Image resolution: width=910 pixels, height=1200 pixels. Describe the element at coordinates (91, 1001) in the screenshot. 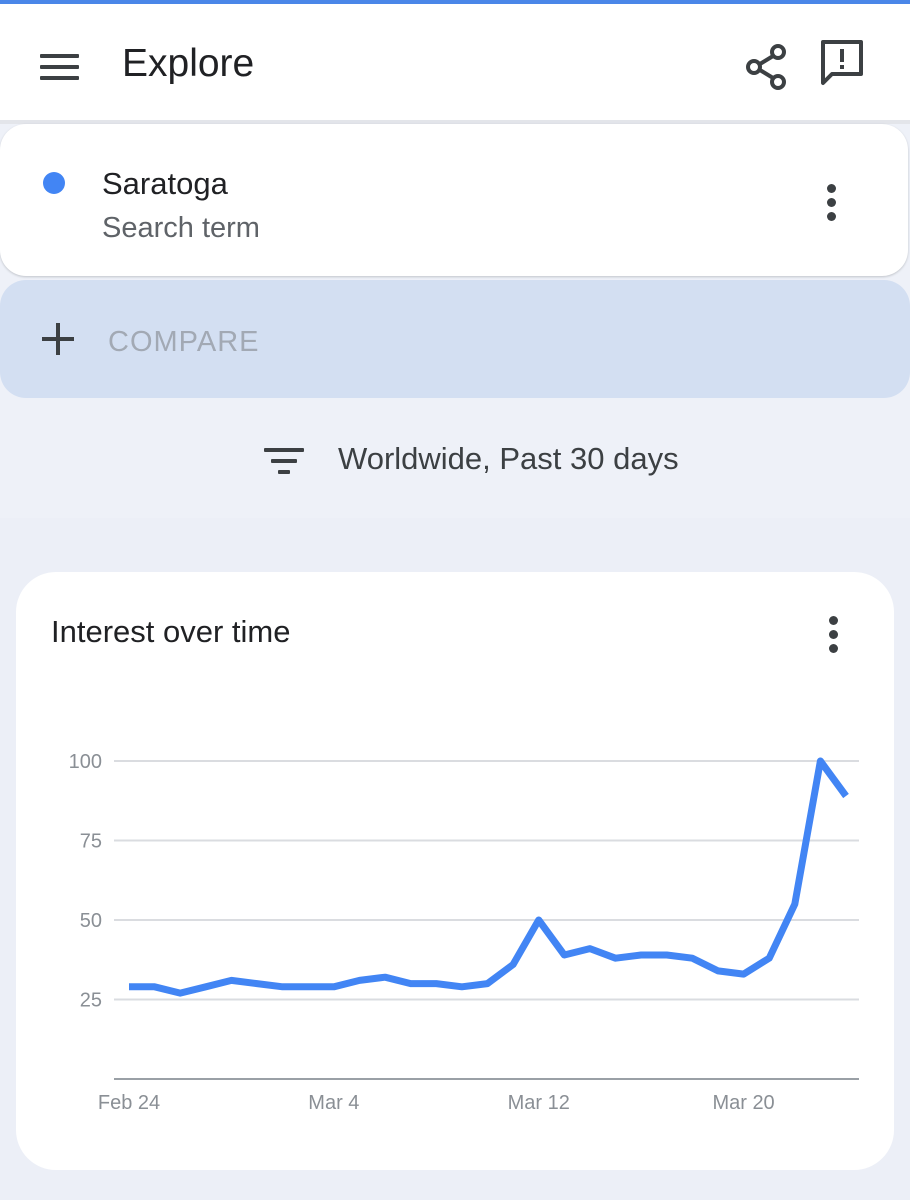

I see `y-tick-label: 25` at that location.